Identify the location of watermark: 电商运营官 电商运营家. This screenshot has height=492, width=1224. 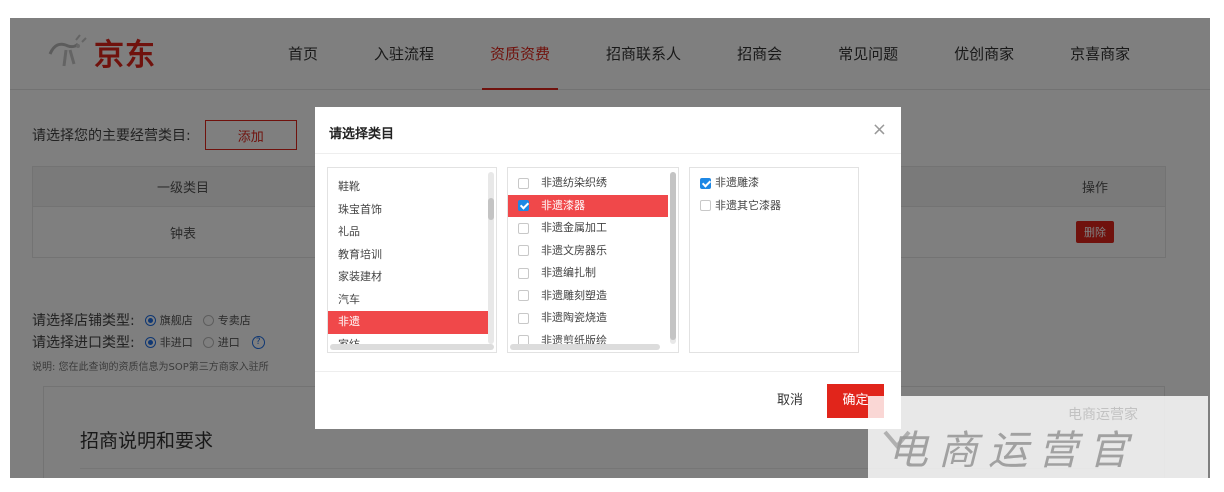
(1038, 437).